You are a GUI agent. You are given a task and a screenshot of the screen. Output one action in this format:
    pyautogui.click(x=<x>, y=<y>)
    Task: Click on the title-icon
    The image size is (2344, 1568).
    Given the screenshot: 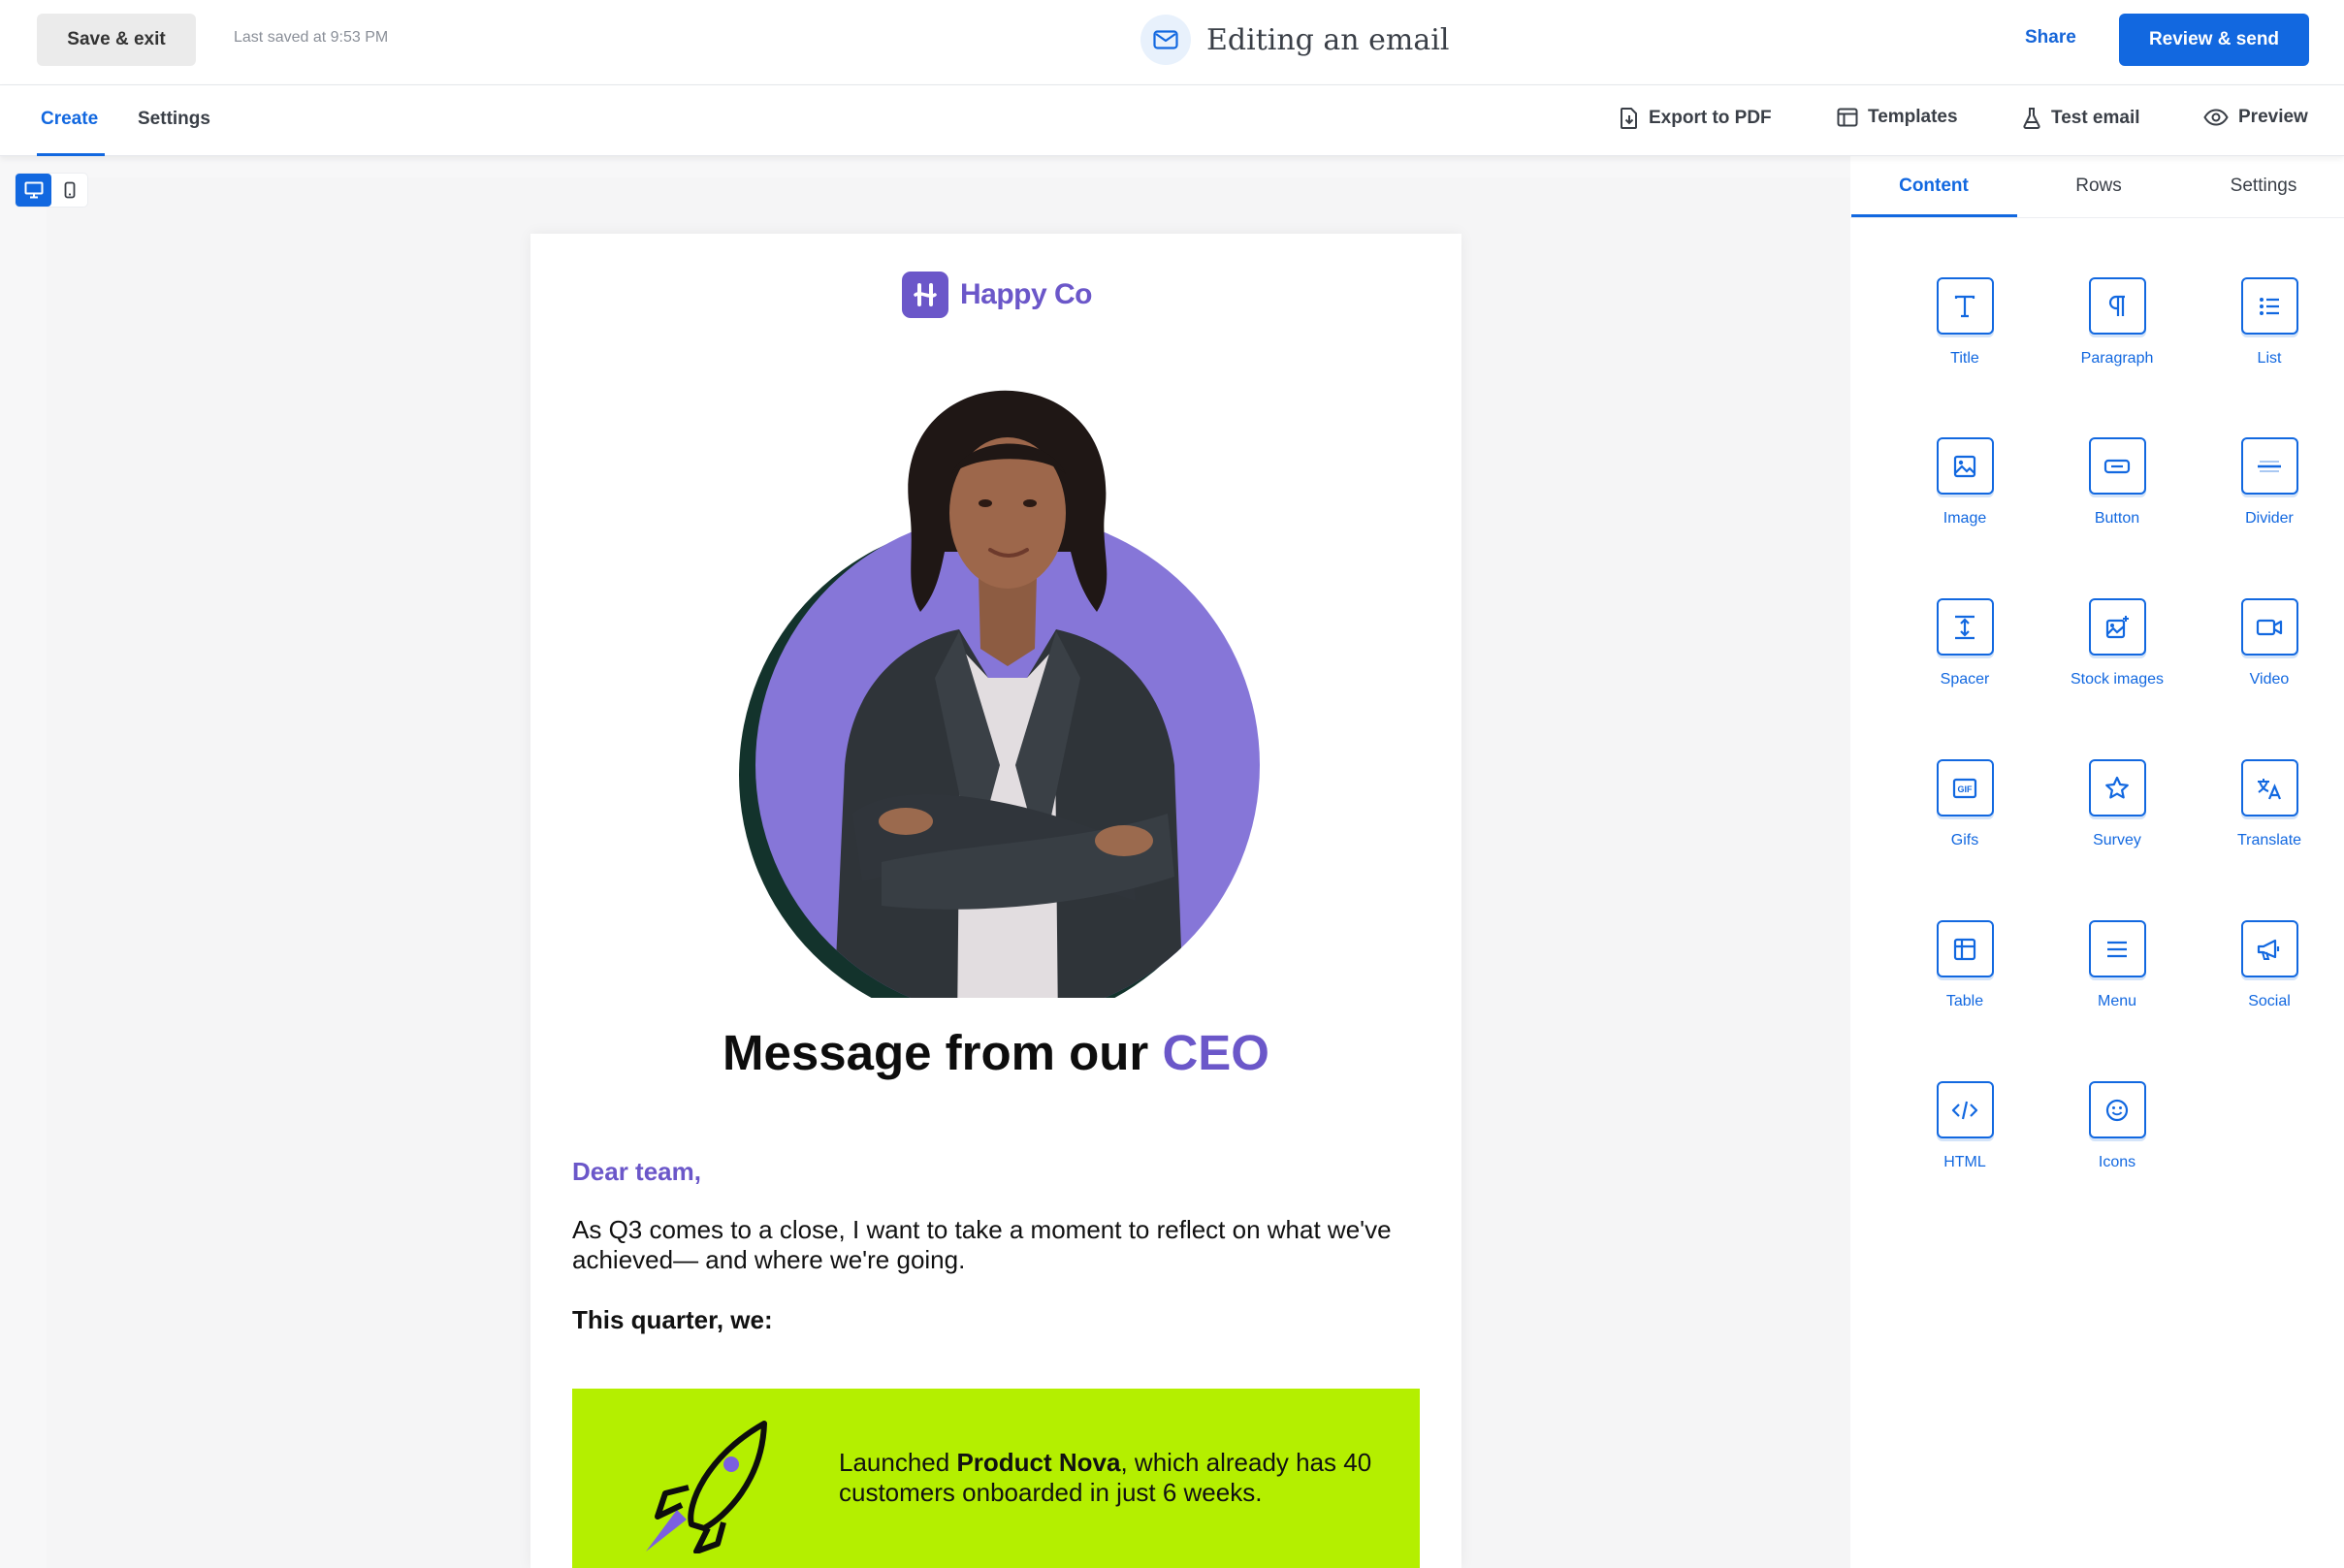 What is the action you would take?
    pyautogui.click(x=1965, y=306)
    